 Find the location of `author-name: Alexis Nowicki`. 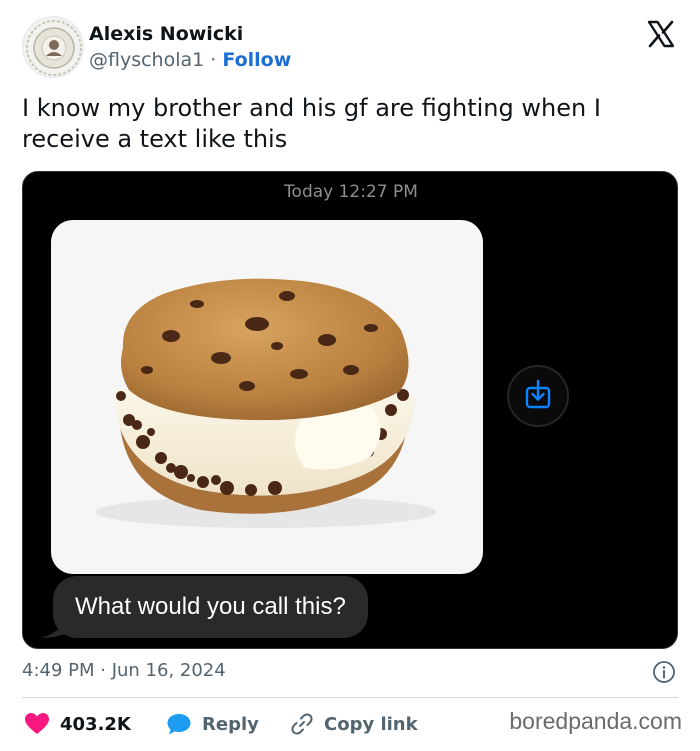

author-name: Alexis Nowicki is located at coordinates (166, 34).